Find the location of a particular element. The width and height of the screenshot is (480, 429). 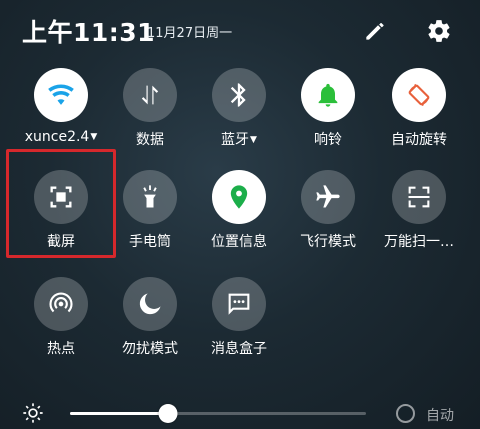

auto-brightness-label: 自动 is located at coordinates (440, 416).